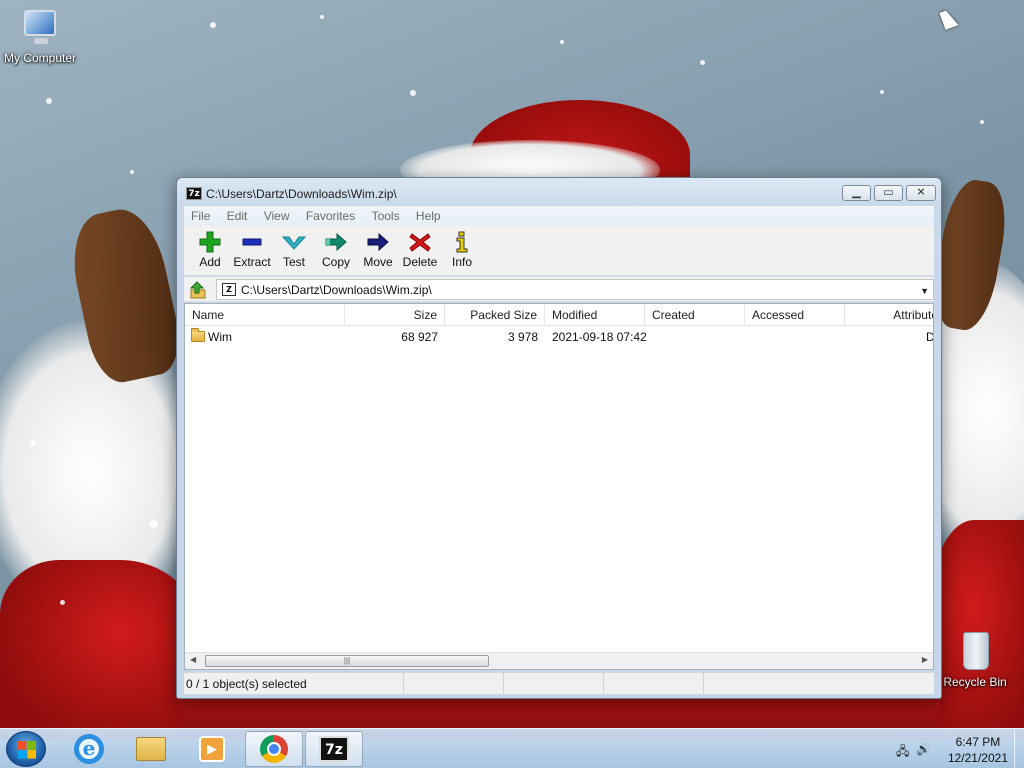  Describe the element at coordinates (40, 28) in the screenshot. I see `computer-icon` at that location.